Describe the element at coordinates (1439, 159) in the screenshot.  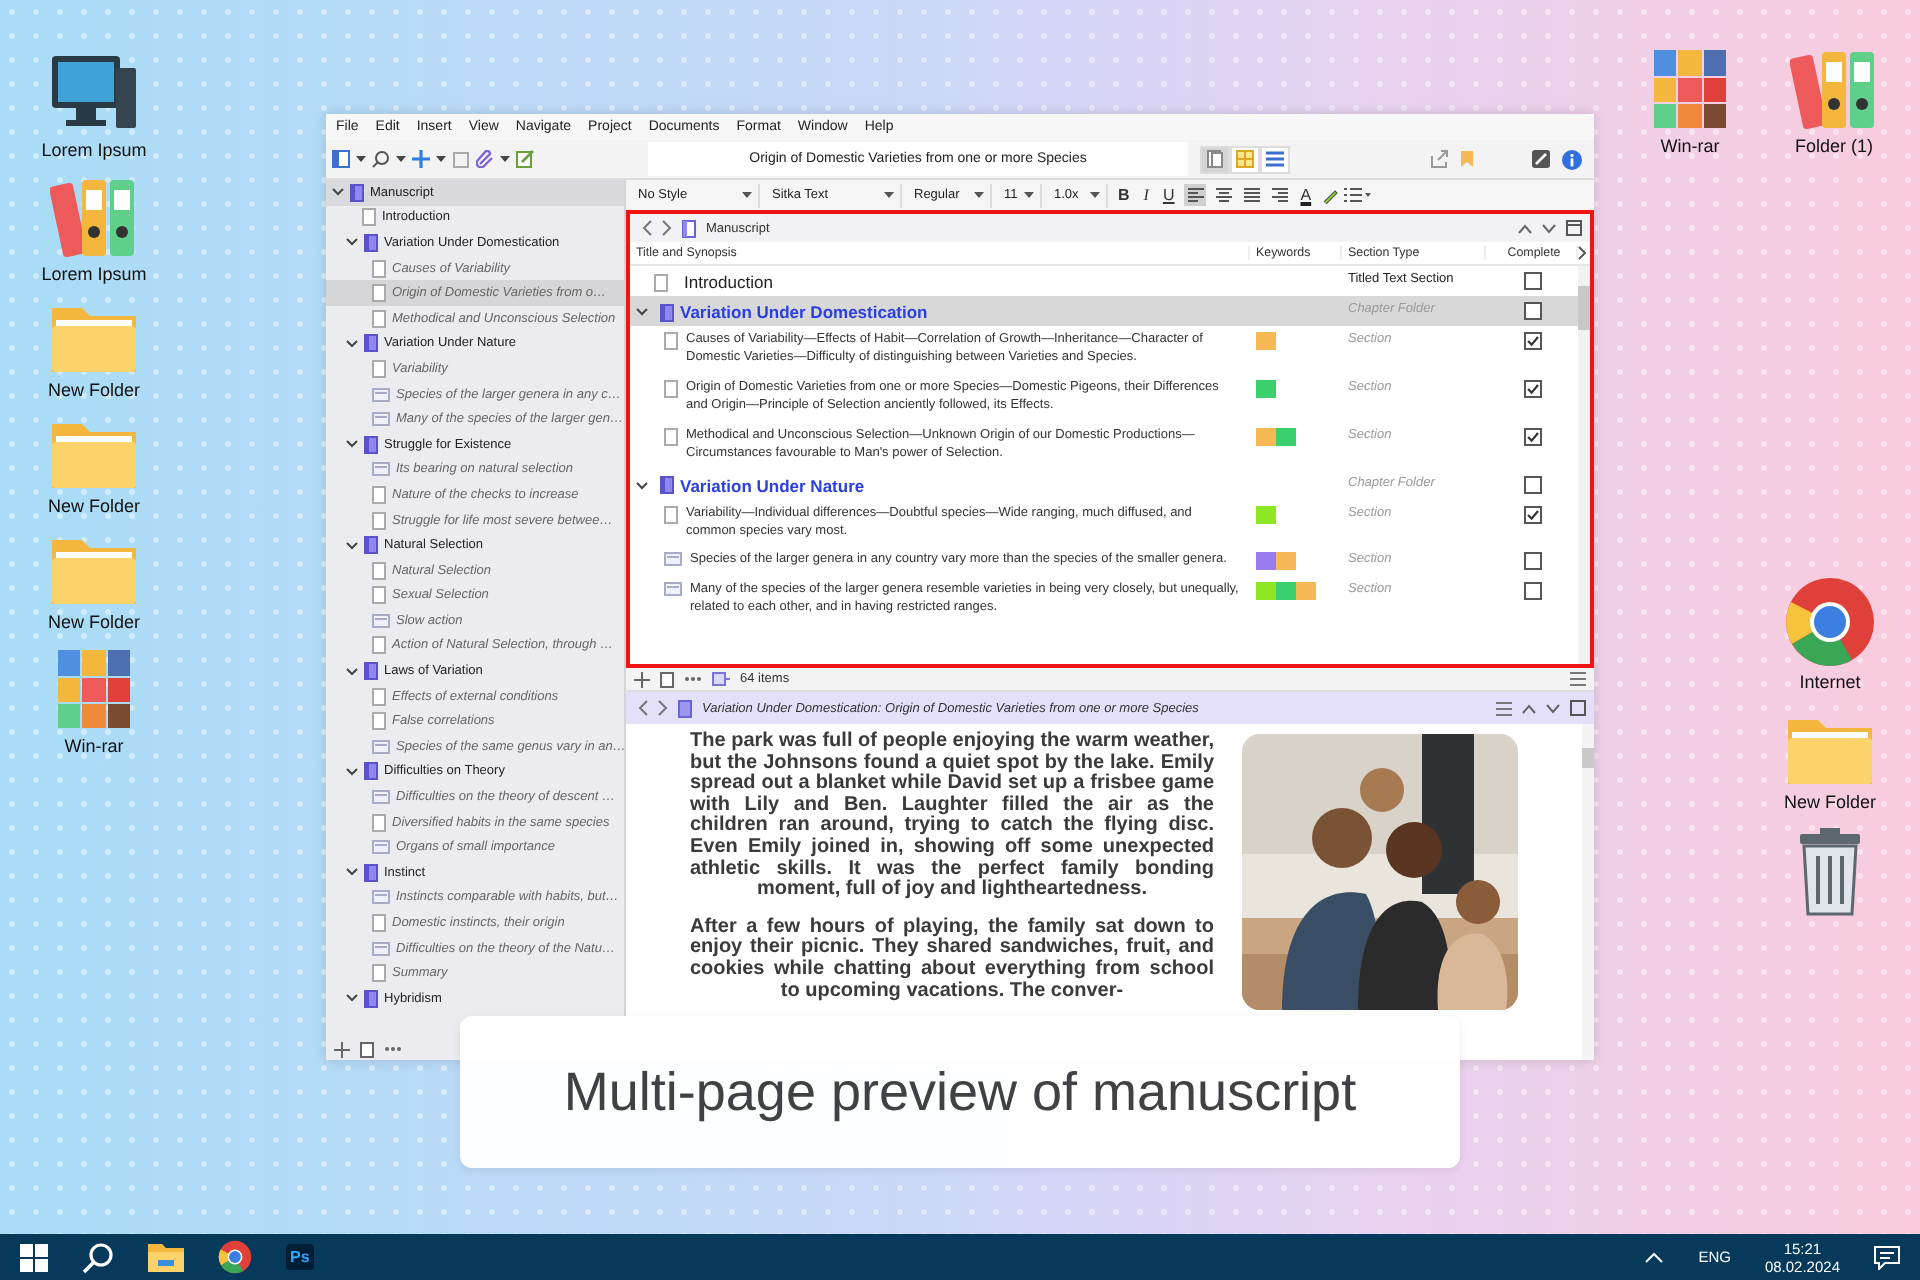
I see `share-icon` at that location.